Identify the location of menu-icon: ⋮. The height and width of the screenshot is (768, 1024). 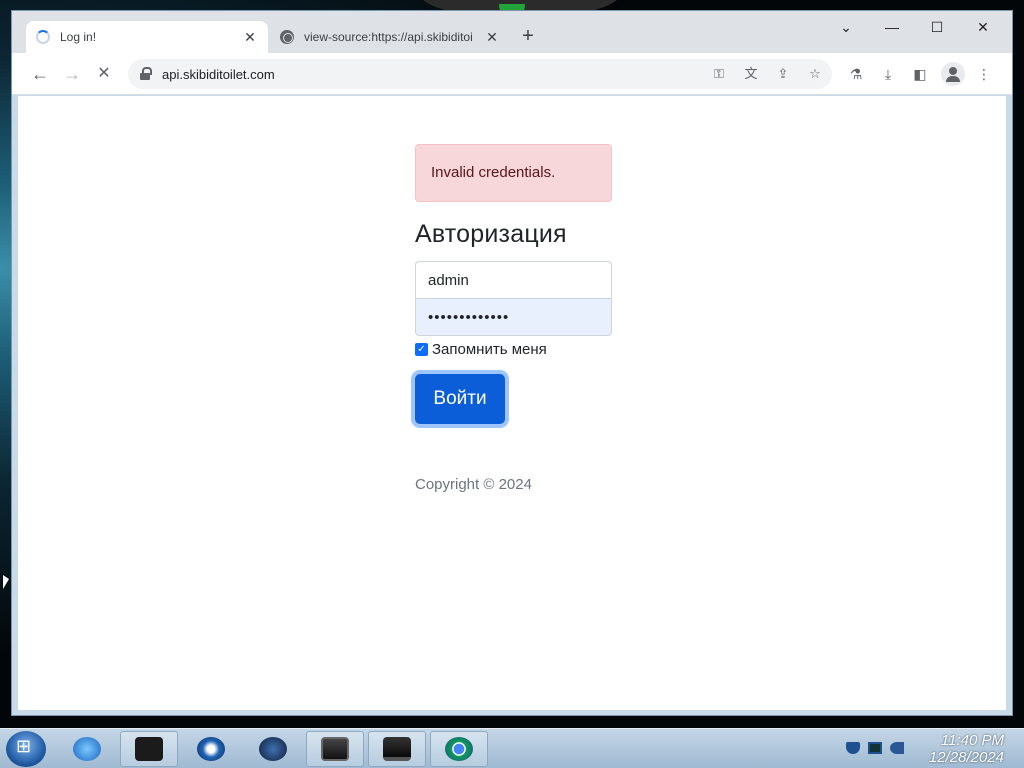
(984, 74).